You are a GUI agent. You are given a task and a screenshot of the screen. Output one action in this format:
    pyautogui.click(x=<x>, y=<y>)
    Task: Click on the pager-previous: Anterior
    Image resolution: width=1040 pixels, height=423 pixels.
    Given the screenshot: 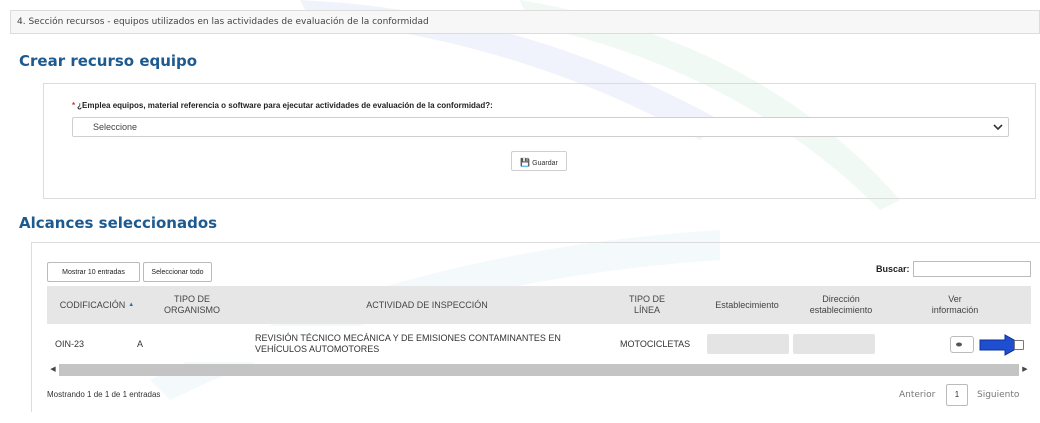 What is the action you would take?
    pyautogui.click(x=917, y=395)
    